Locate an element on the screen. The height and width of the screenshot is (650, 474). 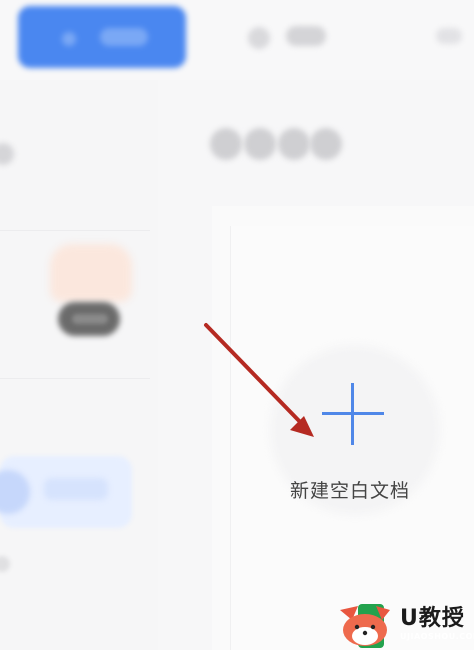
top-tab-icon is located at coordinates (259, 38).